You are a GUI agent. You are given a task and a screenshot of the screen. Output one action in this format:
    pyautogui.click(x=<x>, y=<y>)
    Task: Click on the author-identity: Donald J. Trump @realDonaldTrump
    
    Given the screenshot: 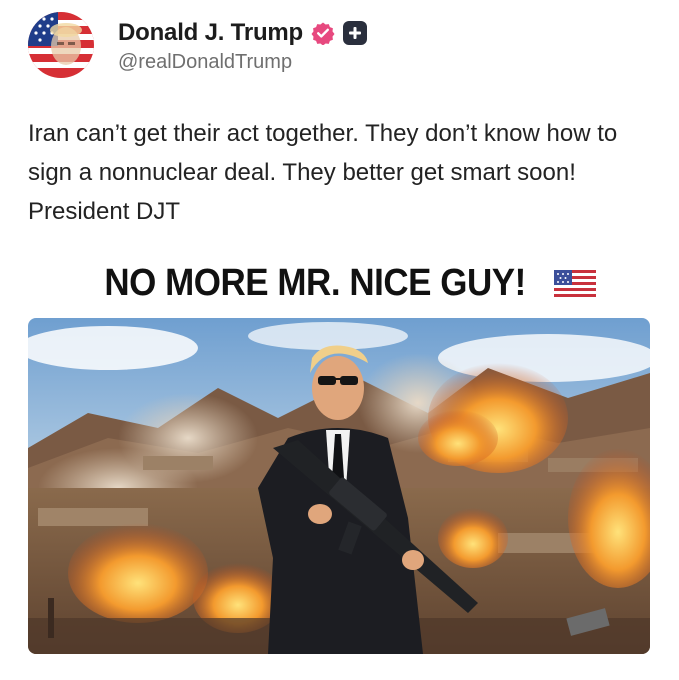 What is the action you would take?
    pyautogui.click(x=243, y=45)
    